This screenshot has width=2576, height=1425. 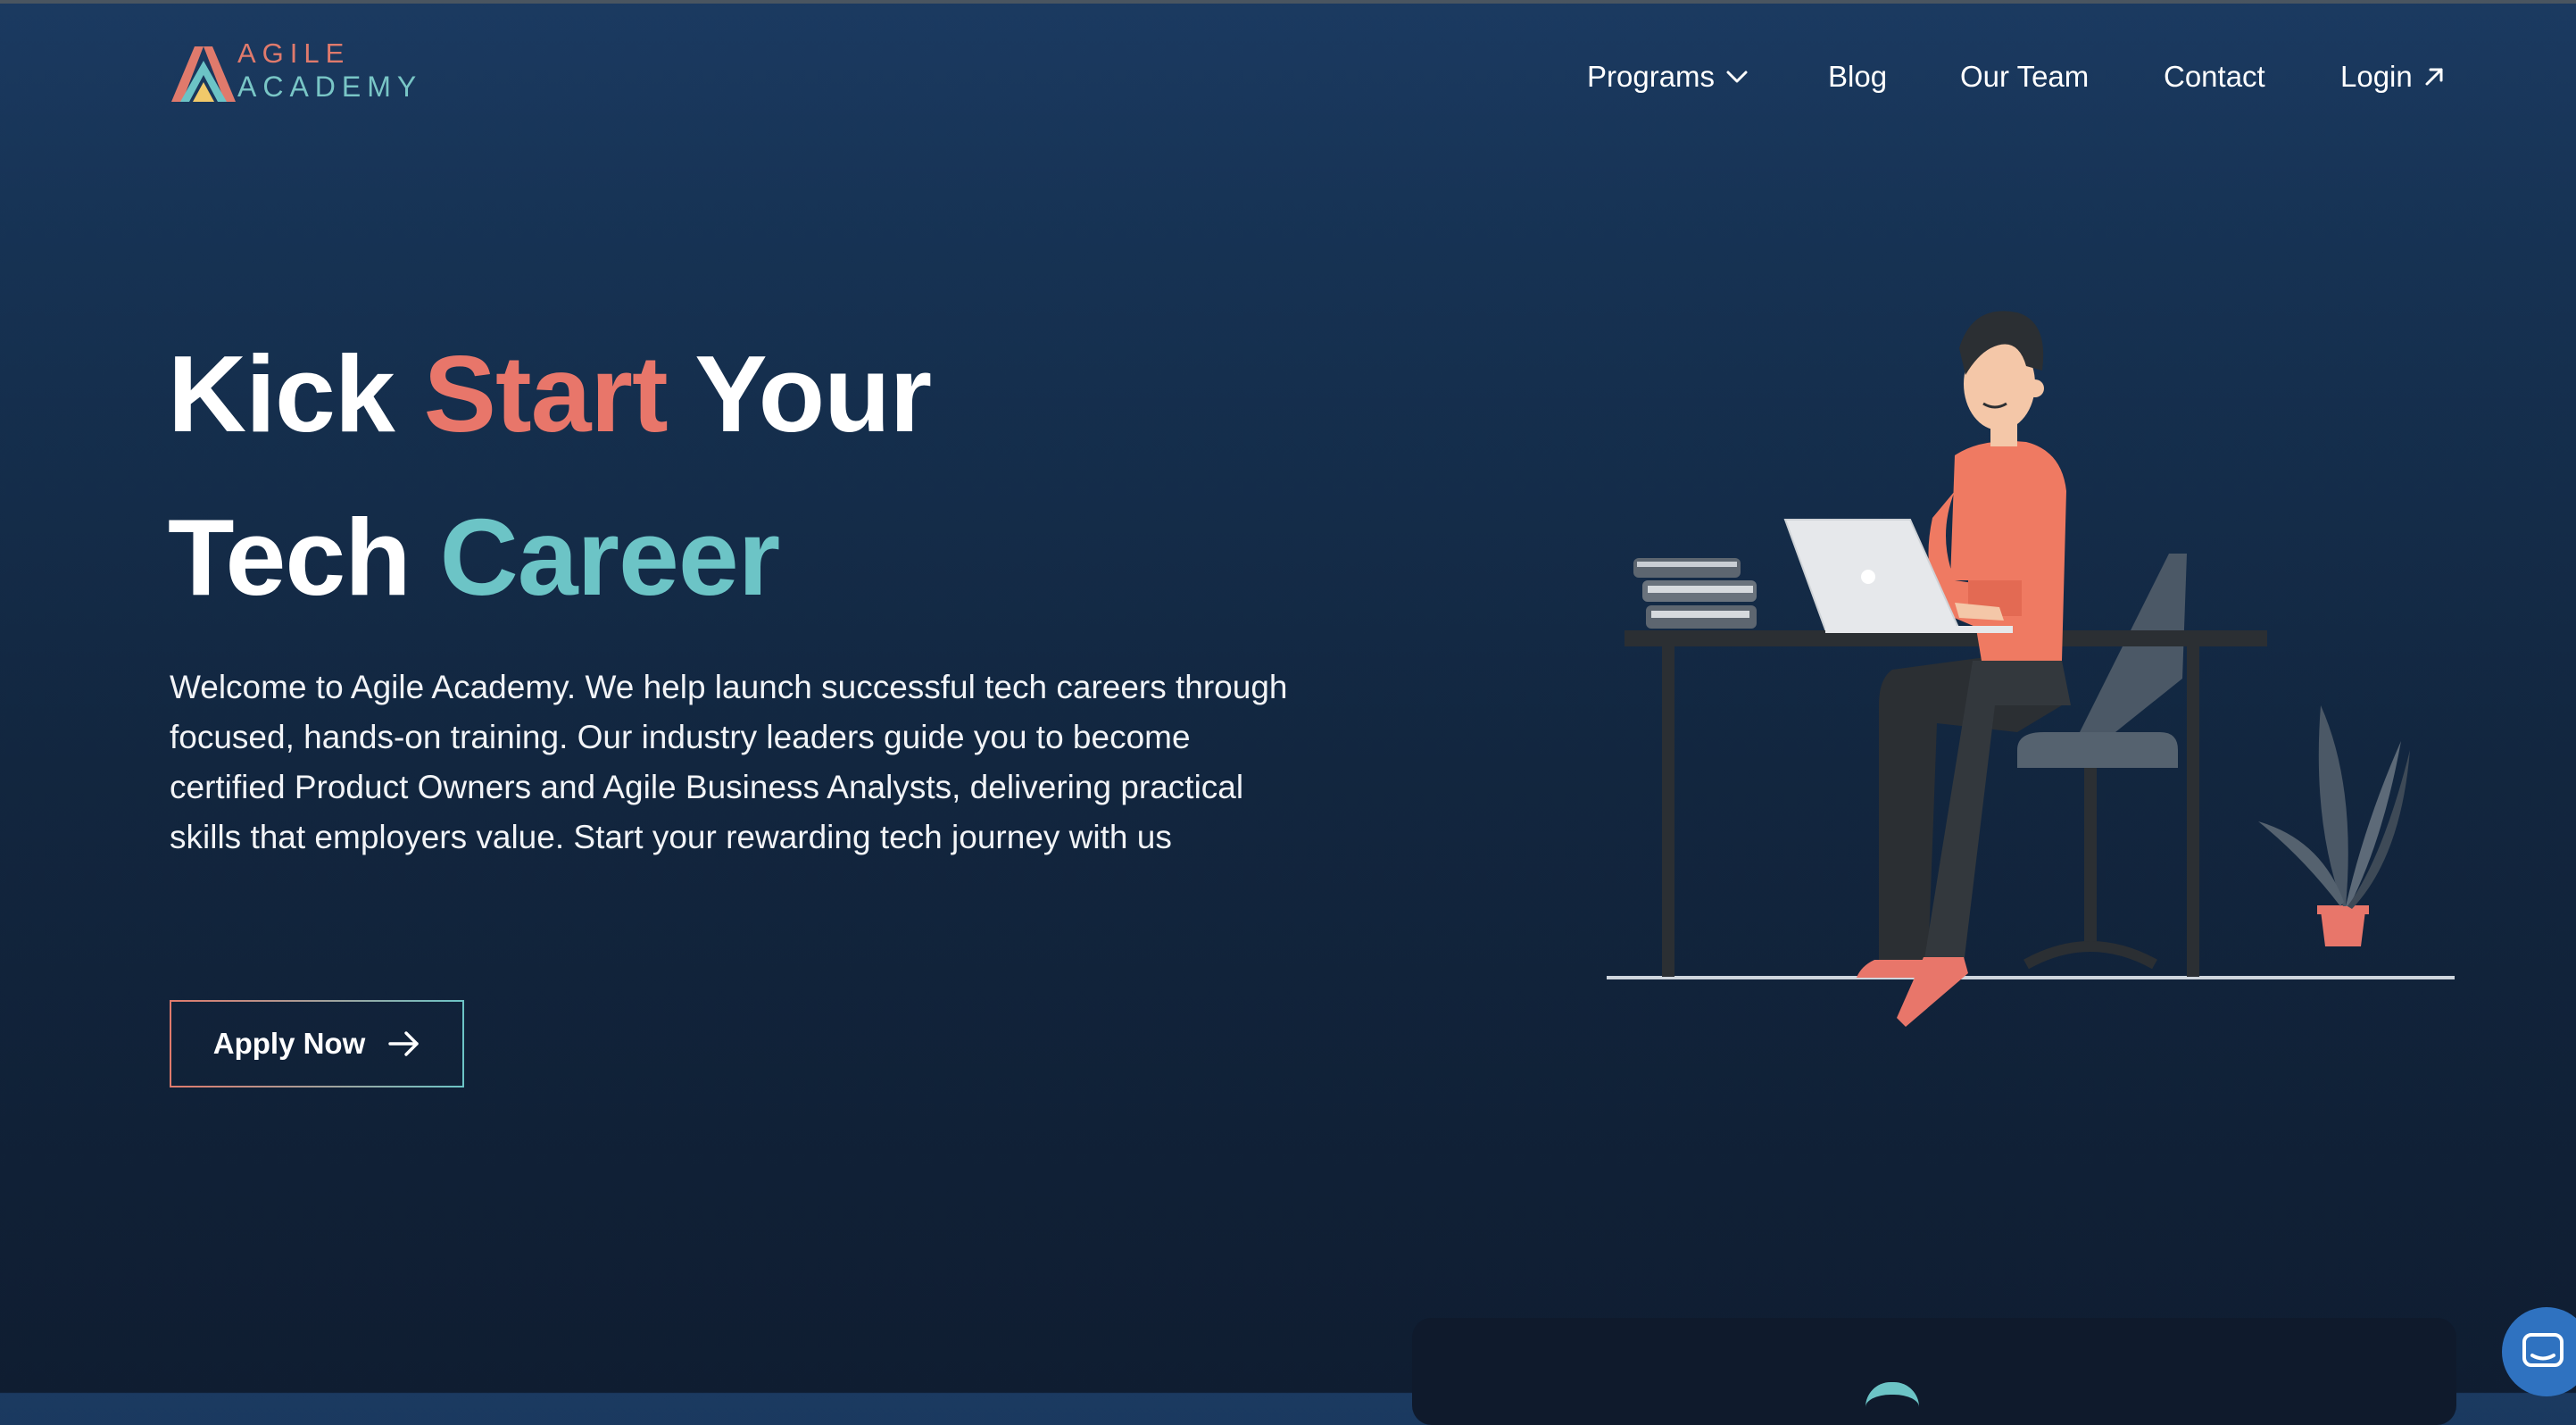 What do you see at coordinates (800, 394) in the screenshot?
I see `hero-title-your: Your` at bounding box center [800, 394].